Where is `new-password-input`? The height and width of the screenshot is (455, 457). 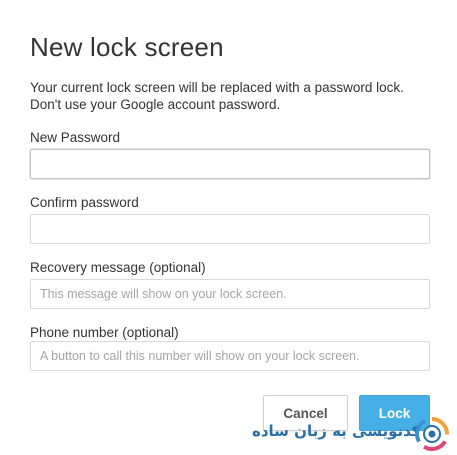 new-password-input is located at coordinates (230, 164).